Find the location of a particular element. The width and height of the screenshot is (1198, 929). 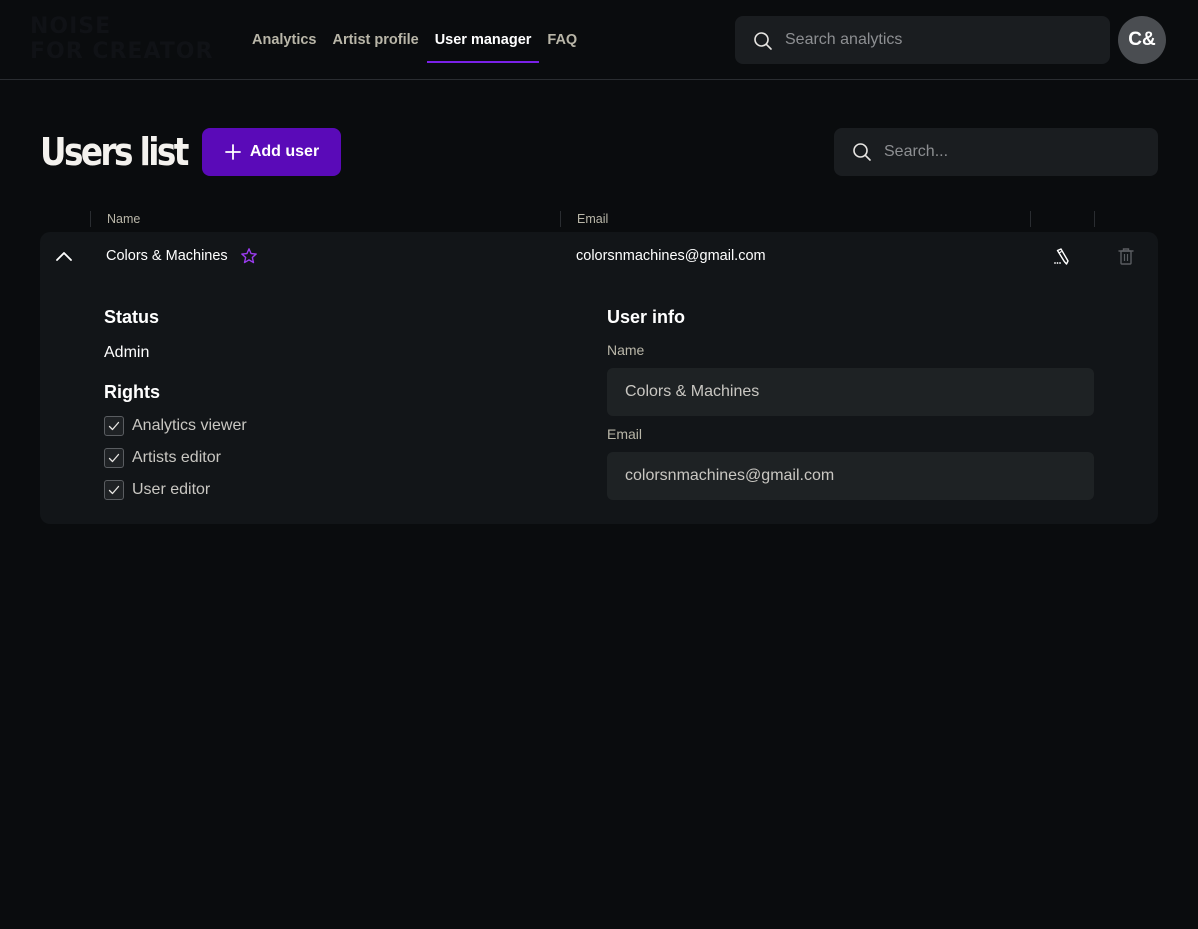

column-header-delete is located at coordinates (1126, 219).